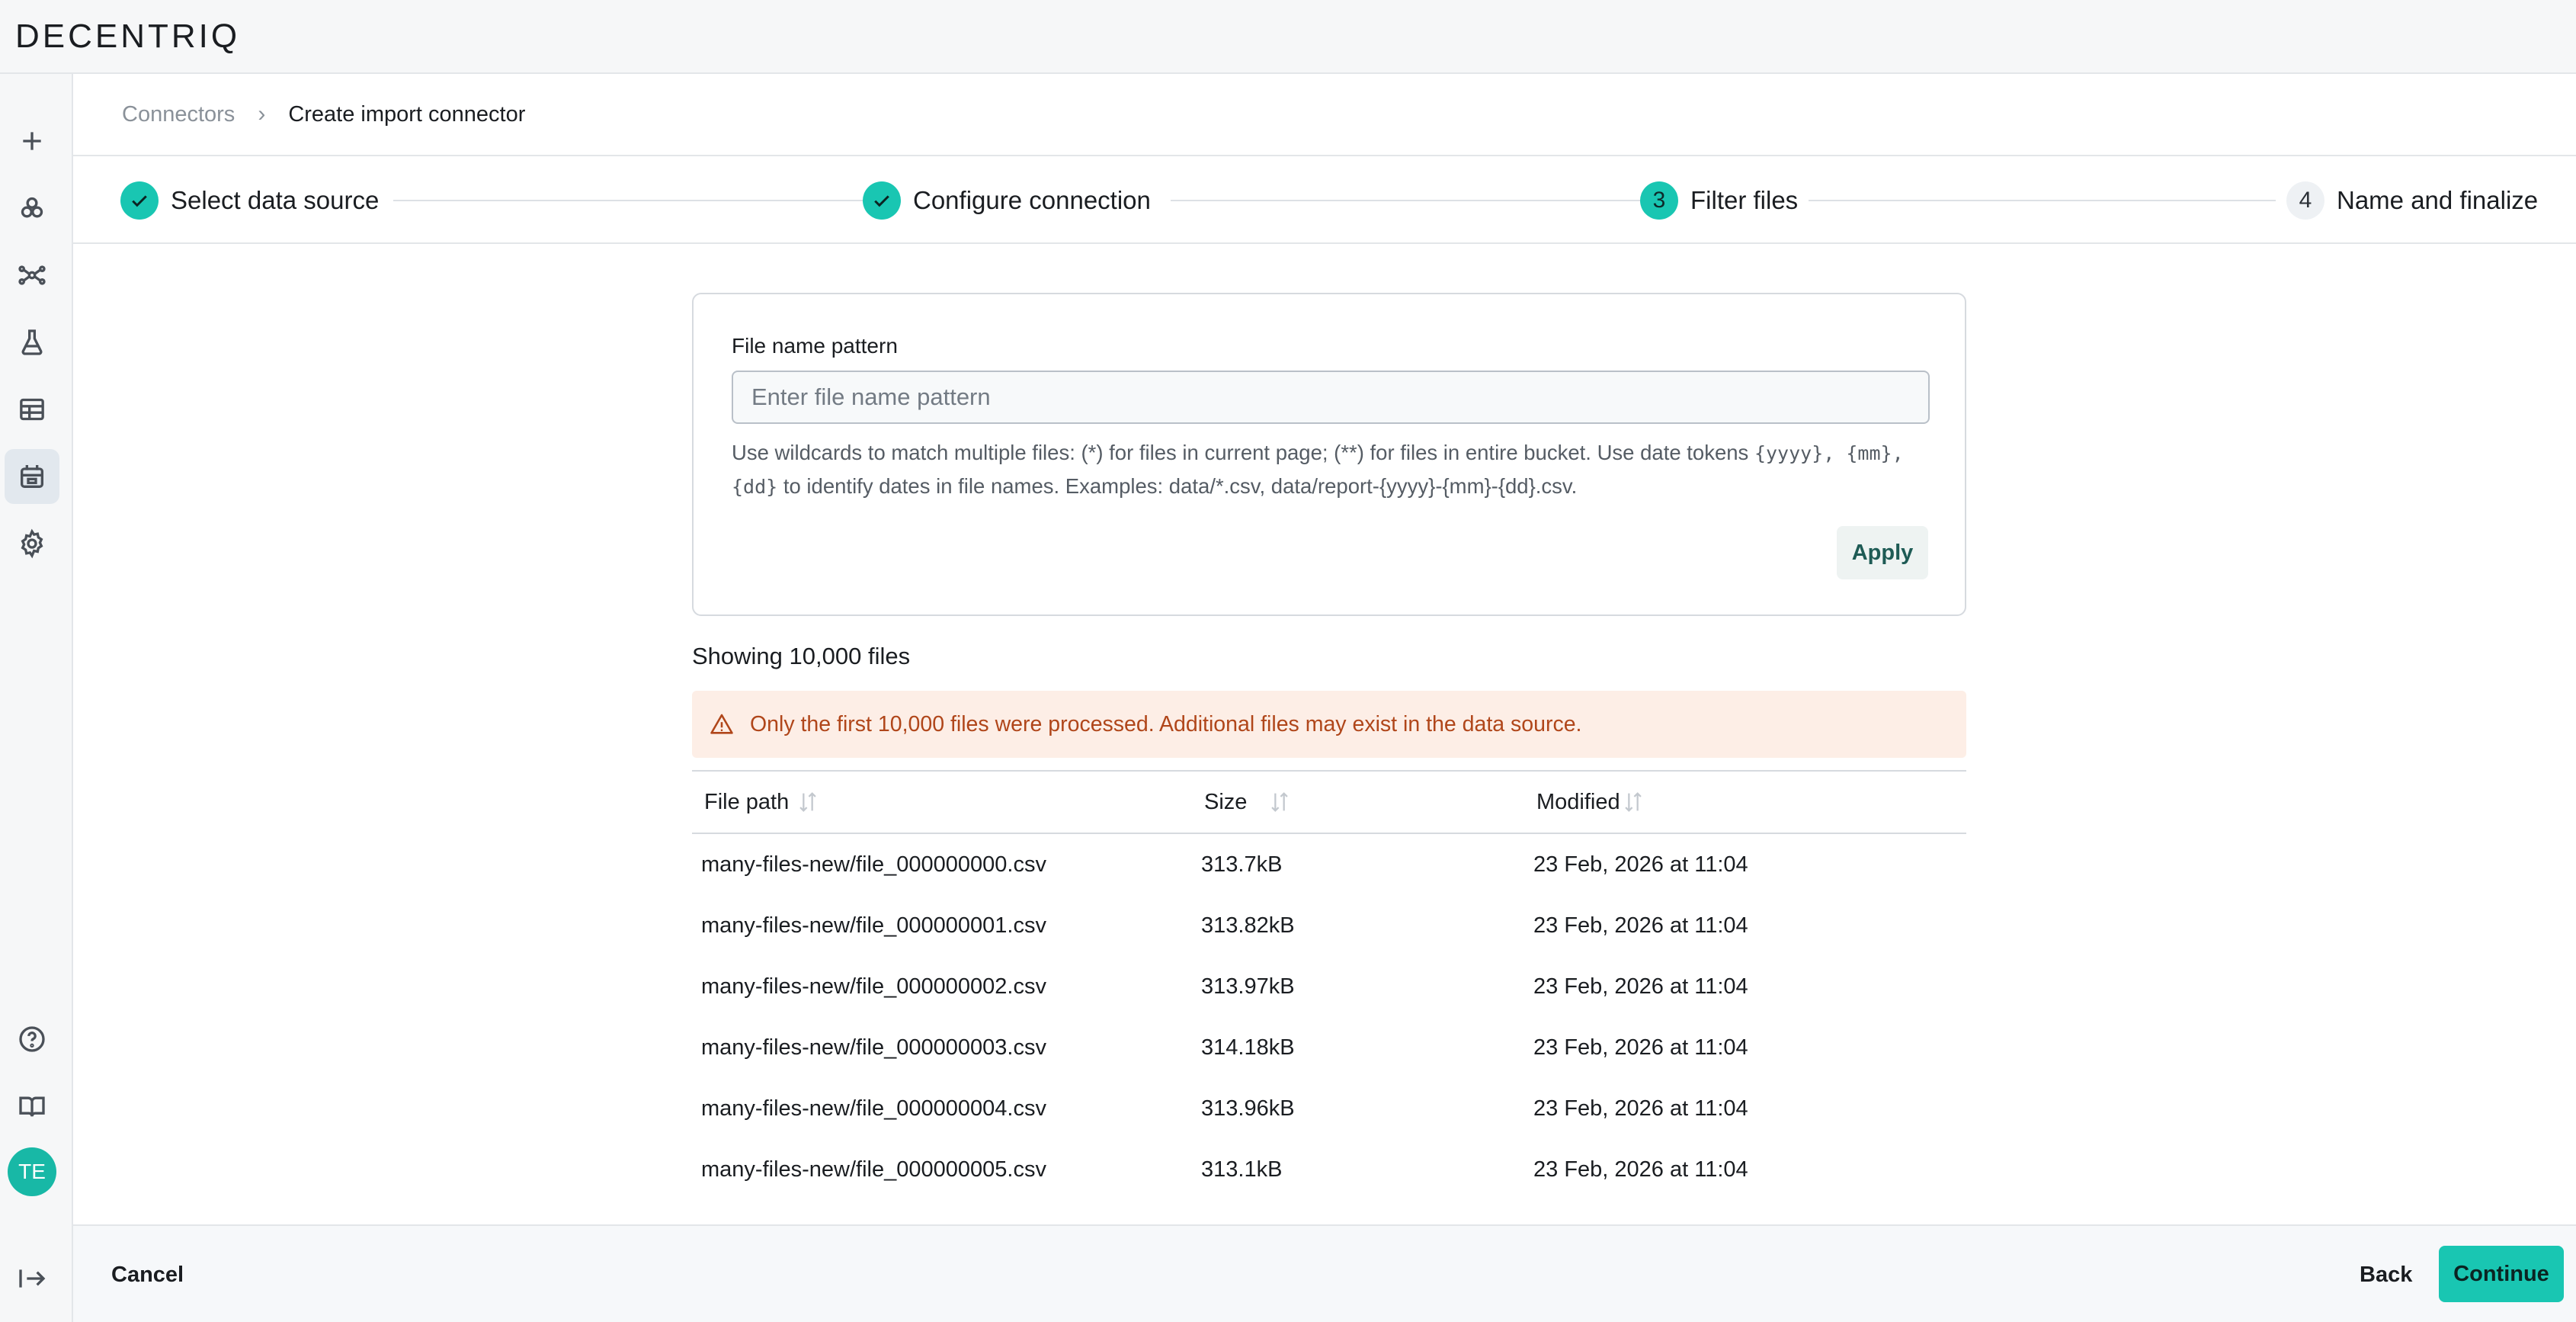  I want to click on table-icon, so click(32, 409).